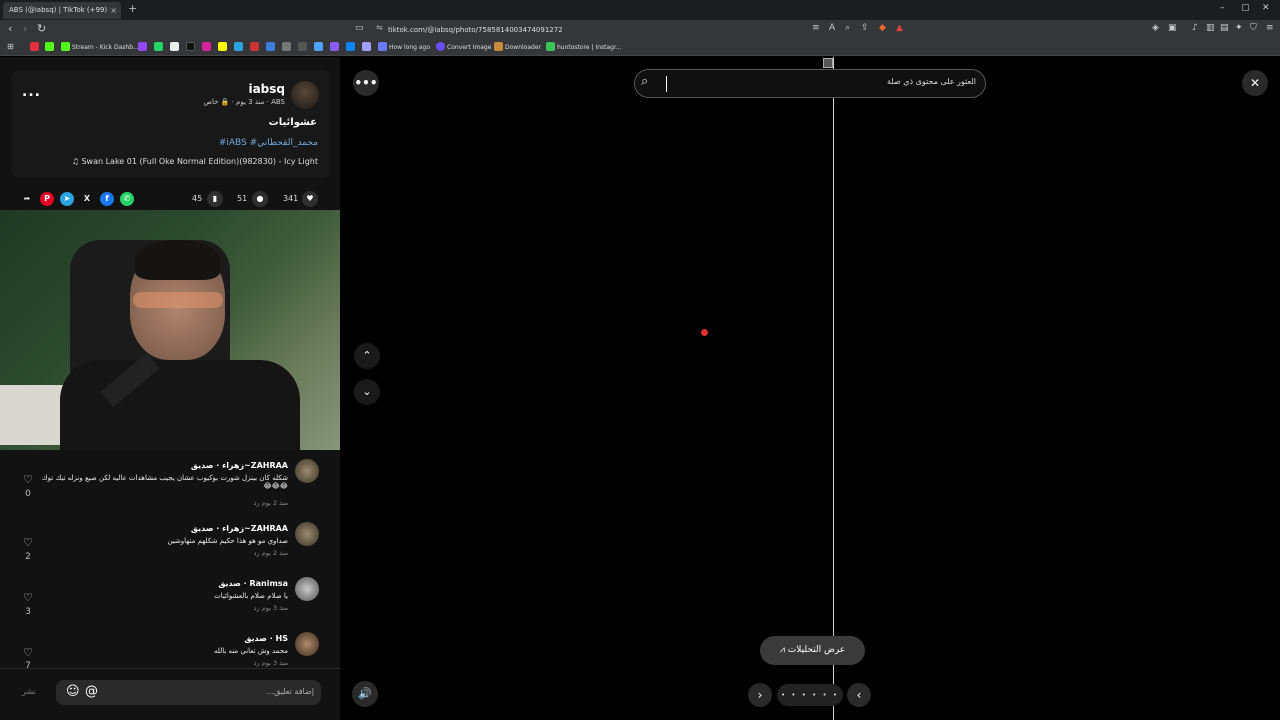 This screenshot has height=720, width=1280. What do you see at coordinates (366, 46) in the screenshot?
I see `bookmark-link-icon` at bounding box center [366, 46].